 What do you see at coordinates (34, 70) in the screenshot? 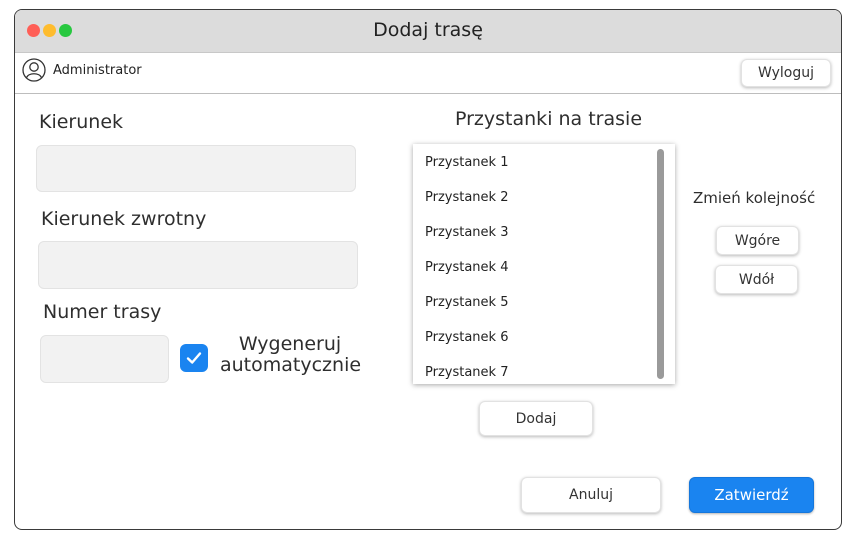
I see `user-icon` at bounding box center [34, 70].